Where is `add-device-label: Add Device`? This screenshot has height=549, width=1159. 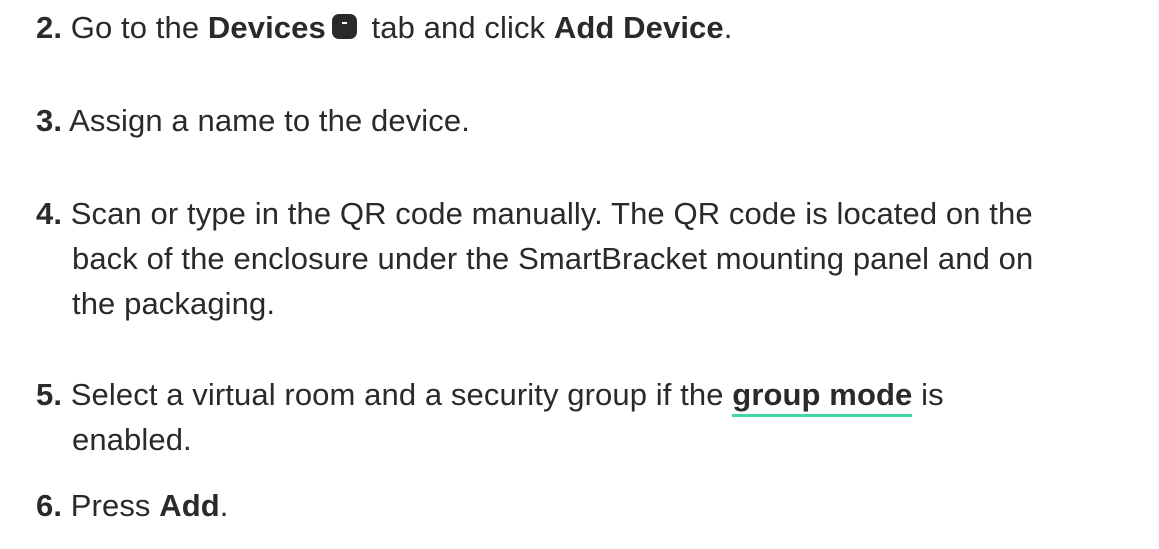 add-device-label: Add Device is located at coordinates (638, 27).